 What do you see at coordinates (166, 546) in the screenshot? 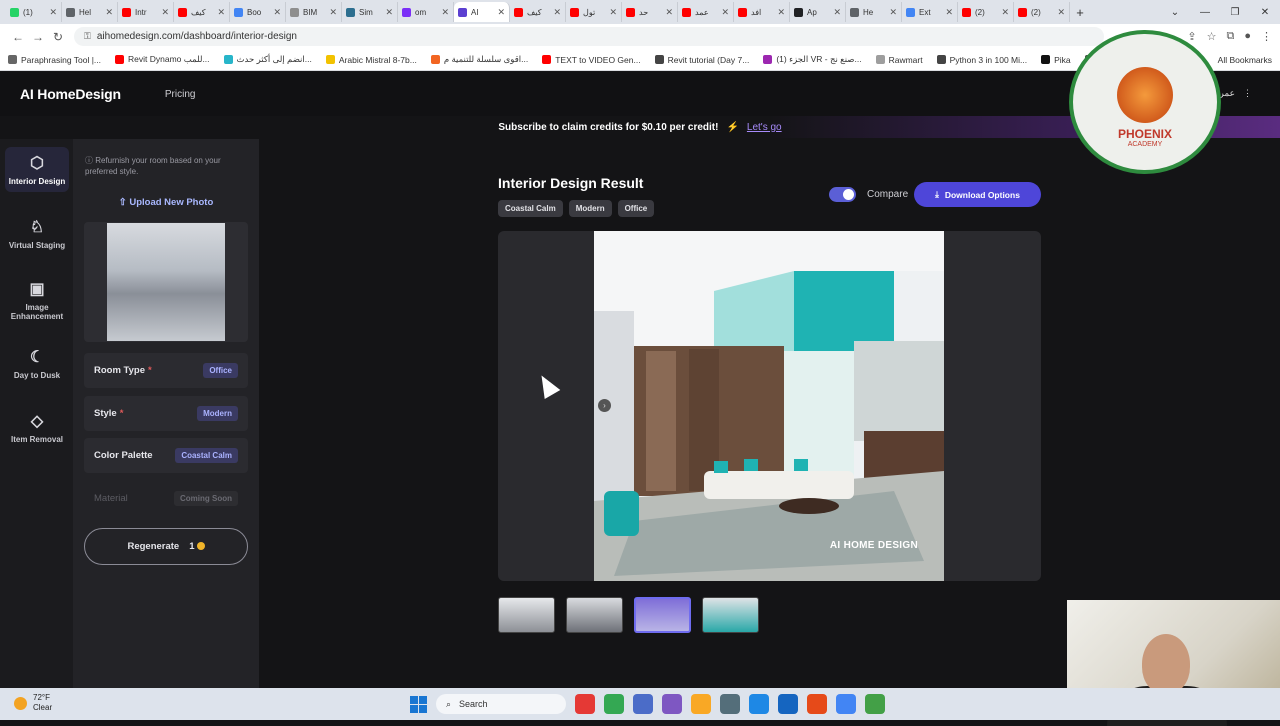
I see `regenerate-button: Regenerate 1` at bounding box center [166, 546].